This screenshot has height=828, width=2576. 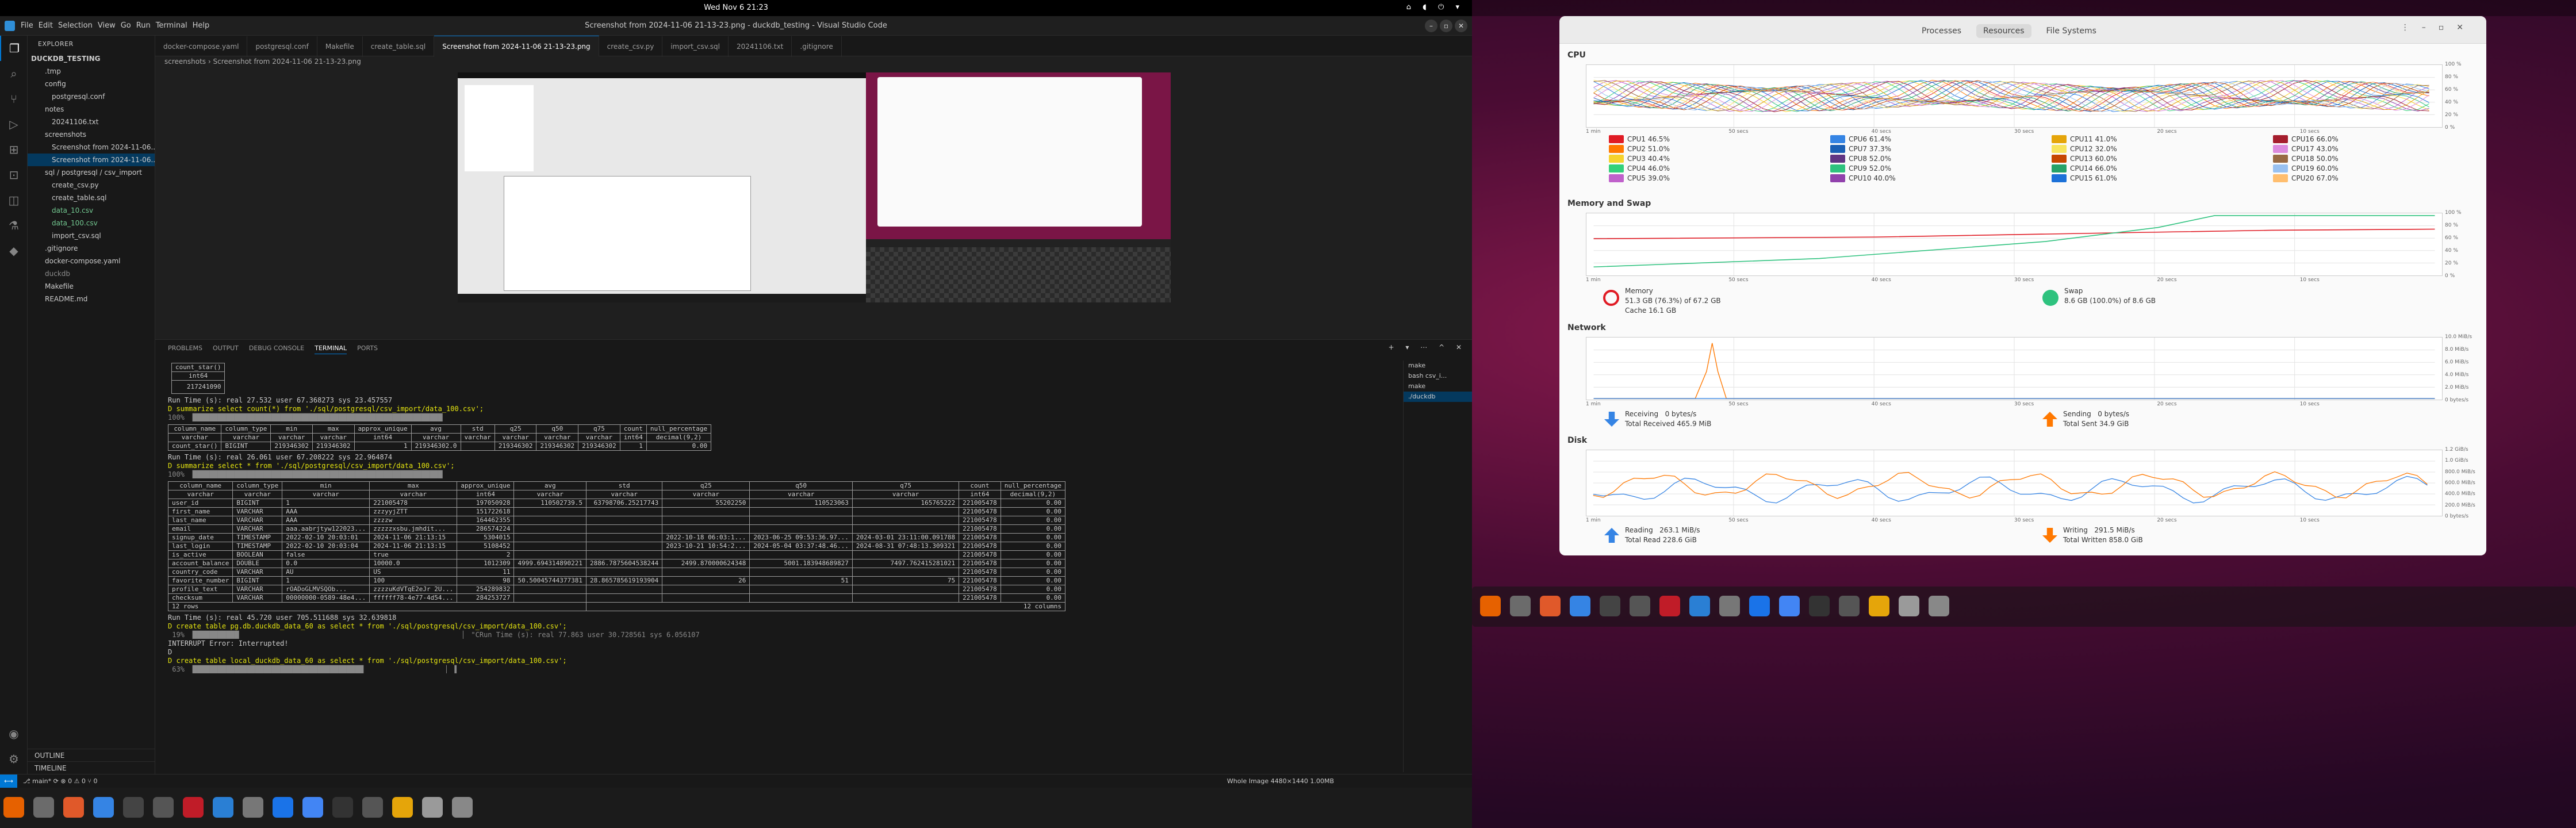 What do you see at coordinates (91, 223) in the screenshot?
I see `tree-item: data_100.csv` at bounding box center [91, 223].